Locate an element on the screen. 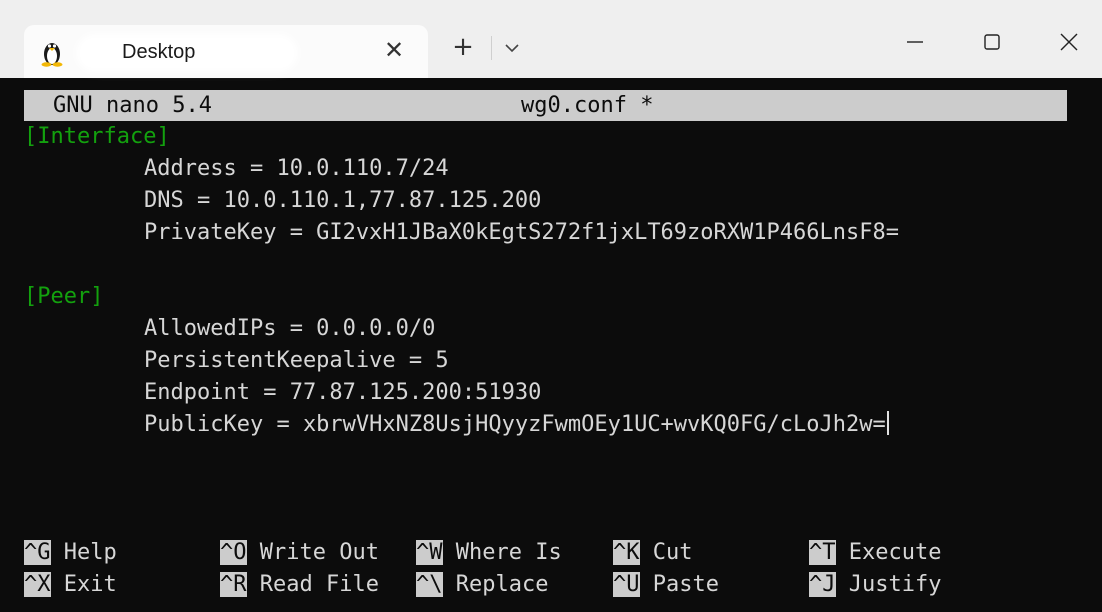 The width and height of the screenshot is (1102, 612). shortcut-replace: ^\ Replace is located at coordinates (482, 585).